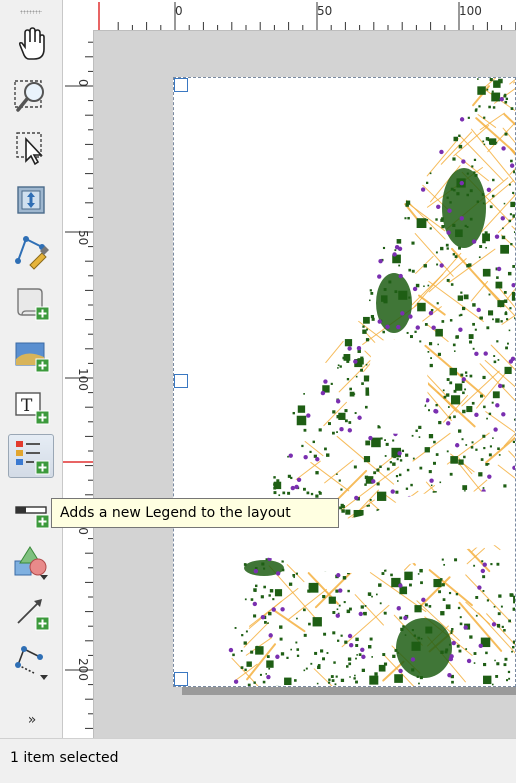 The image size is (516, 783). I want to click on add-legend-icon, so click(31, 456).